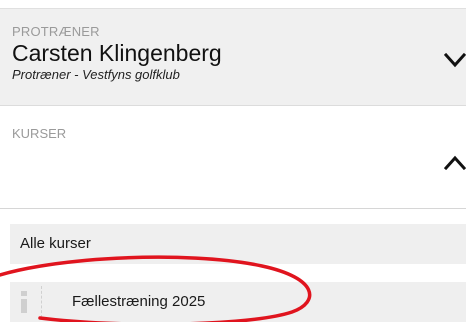 The width and height of the screenshot is (466, 322). I want to click on all-courses-item: Alle kurser, so click(238, 244).